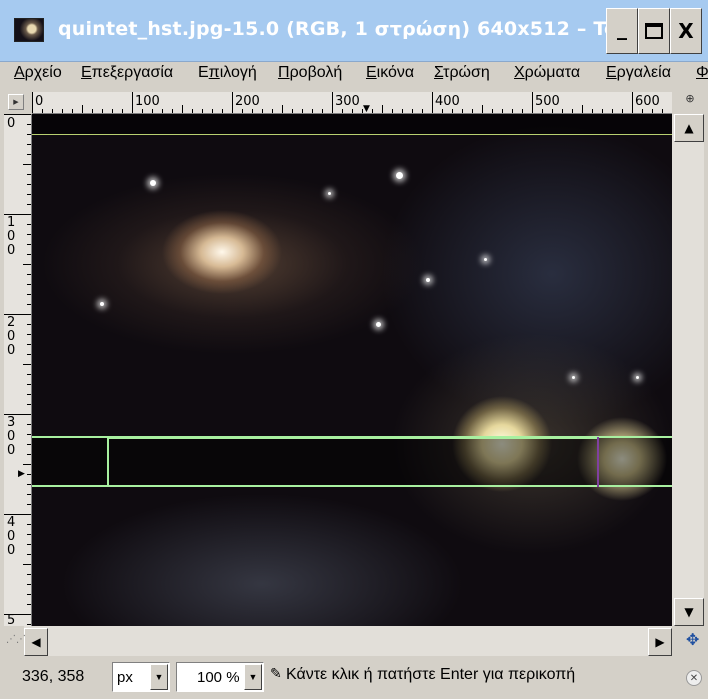 The image size is (708, 699). Describe the element at coordinates (53, 676) in the screenshot. I see `pointer-coordinates: 336, 358` at that location.